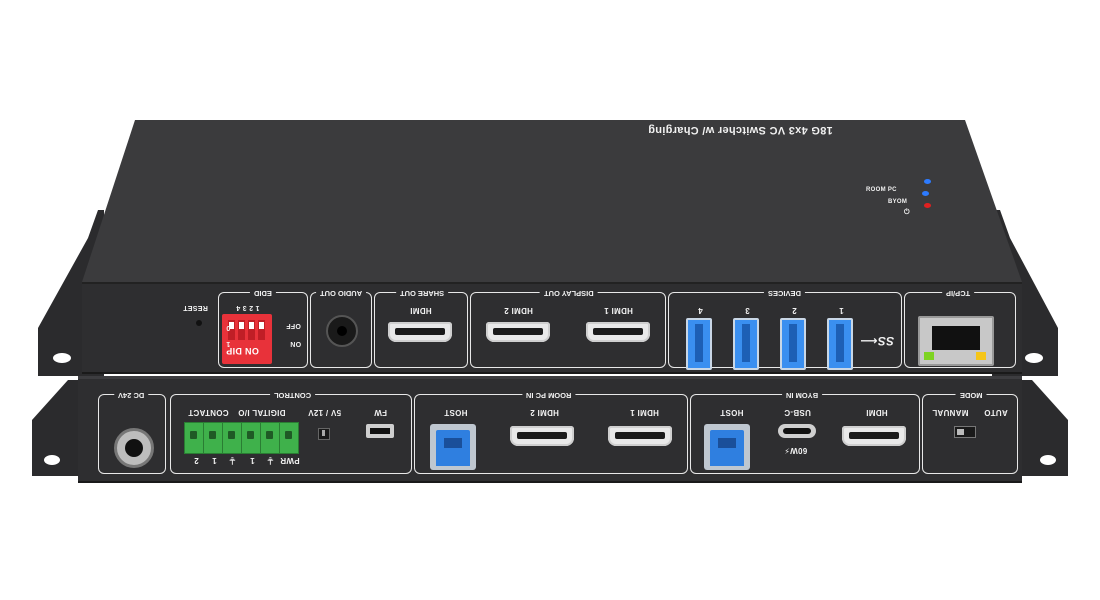 This screenshot has width=1100, height=600. I want to click on terminal-ground-icon-2: ⏚, so click(270, 460).